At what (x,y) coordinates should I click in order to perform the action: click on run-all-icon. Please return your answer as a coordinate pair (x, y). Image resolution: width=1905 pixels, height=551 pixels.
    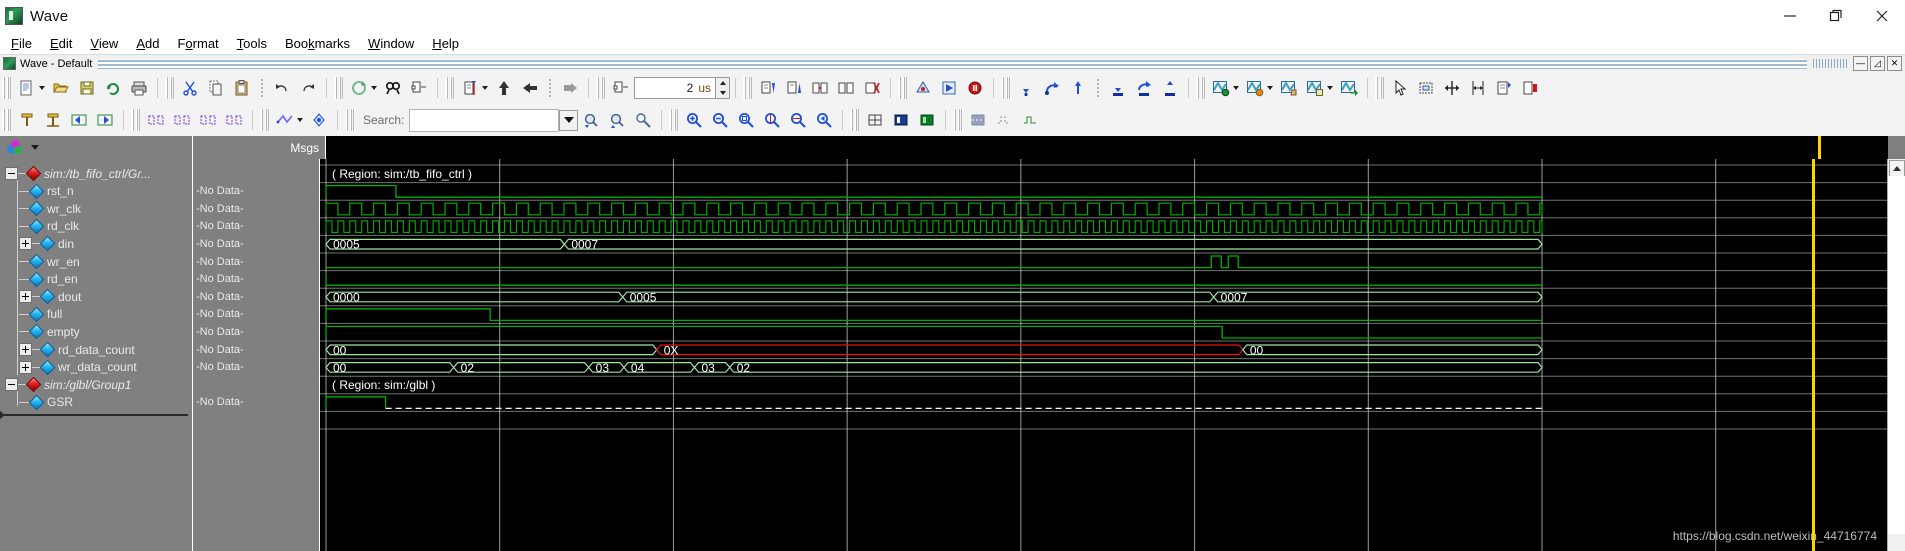
    Looking at the image, I should click on (1170, 88).